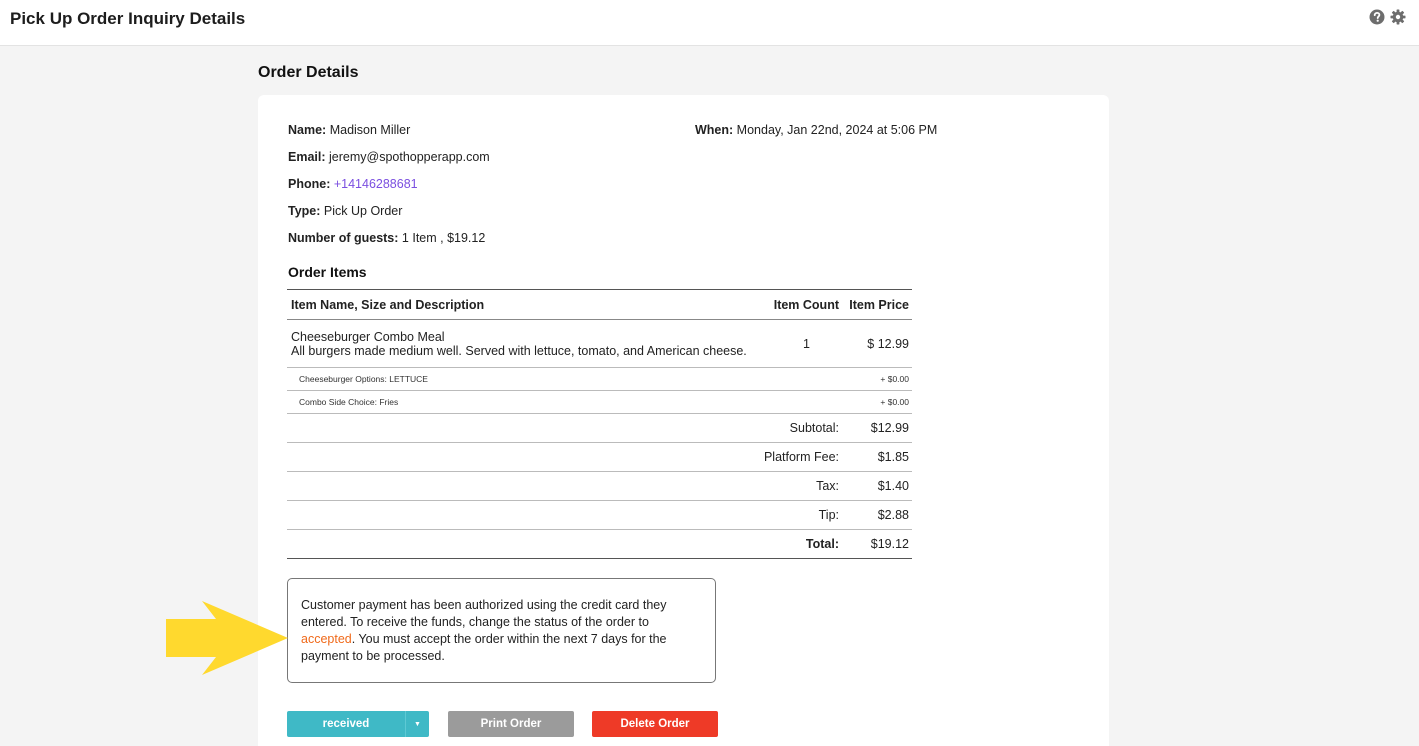 Image resolution: width=1419 pixels, height=746 pixels. Describe the element at coordinates (1377, 17) in the screenshot. I see `help-circle-icon` at that location.